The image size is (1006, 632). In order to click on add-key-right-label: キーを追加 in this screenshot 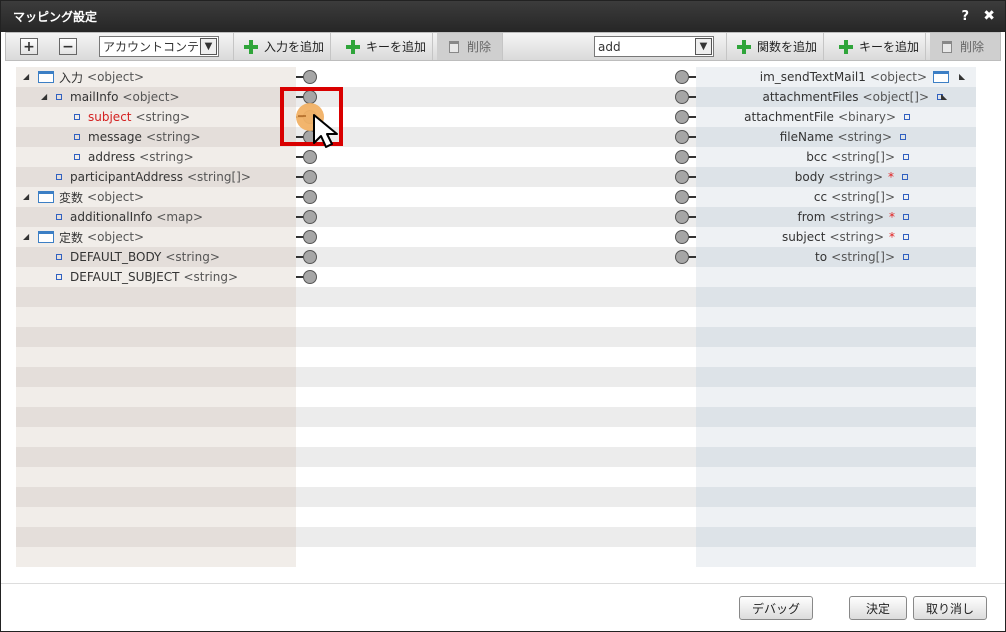, I will do `click(889, 47)`.